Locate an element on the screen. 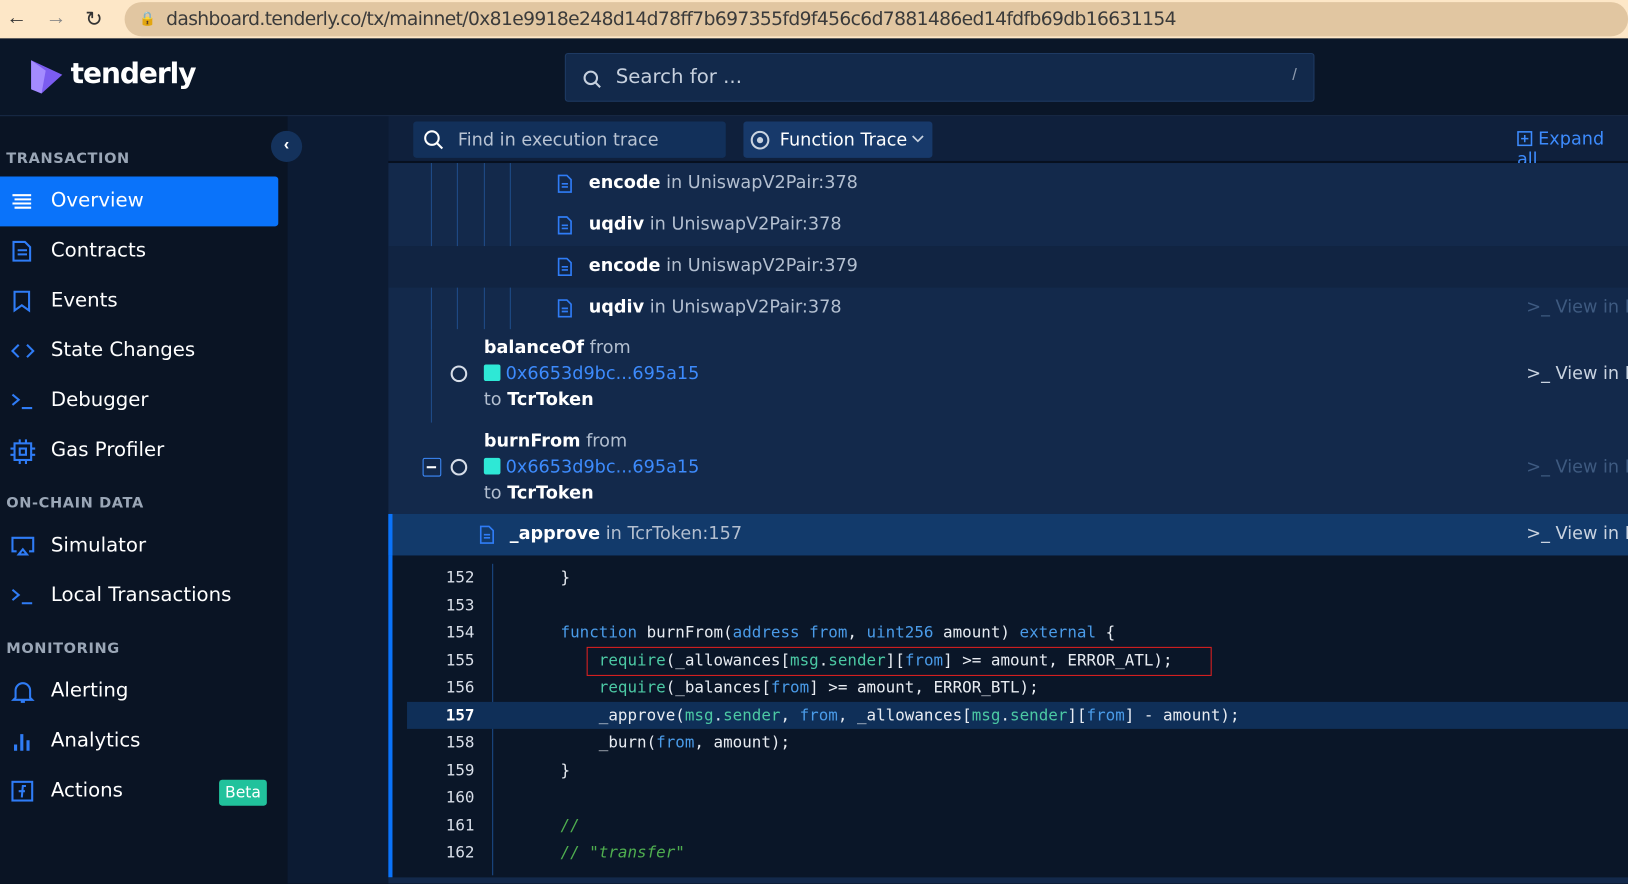 The width and height of the screenshot is (1628, 884). code-token: // is located at coordinates (570, 825).